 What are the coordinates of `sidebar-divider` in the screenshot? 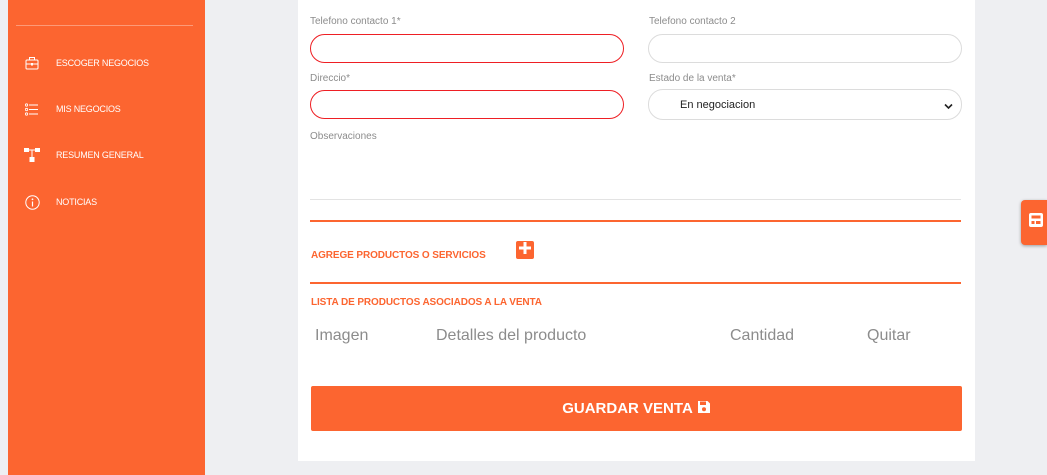 It's located at (104, 25).